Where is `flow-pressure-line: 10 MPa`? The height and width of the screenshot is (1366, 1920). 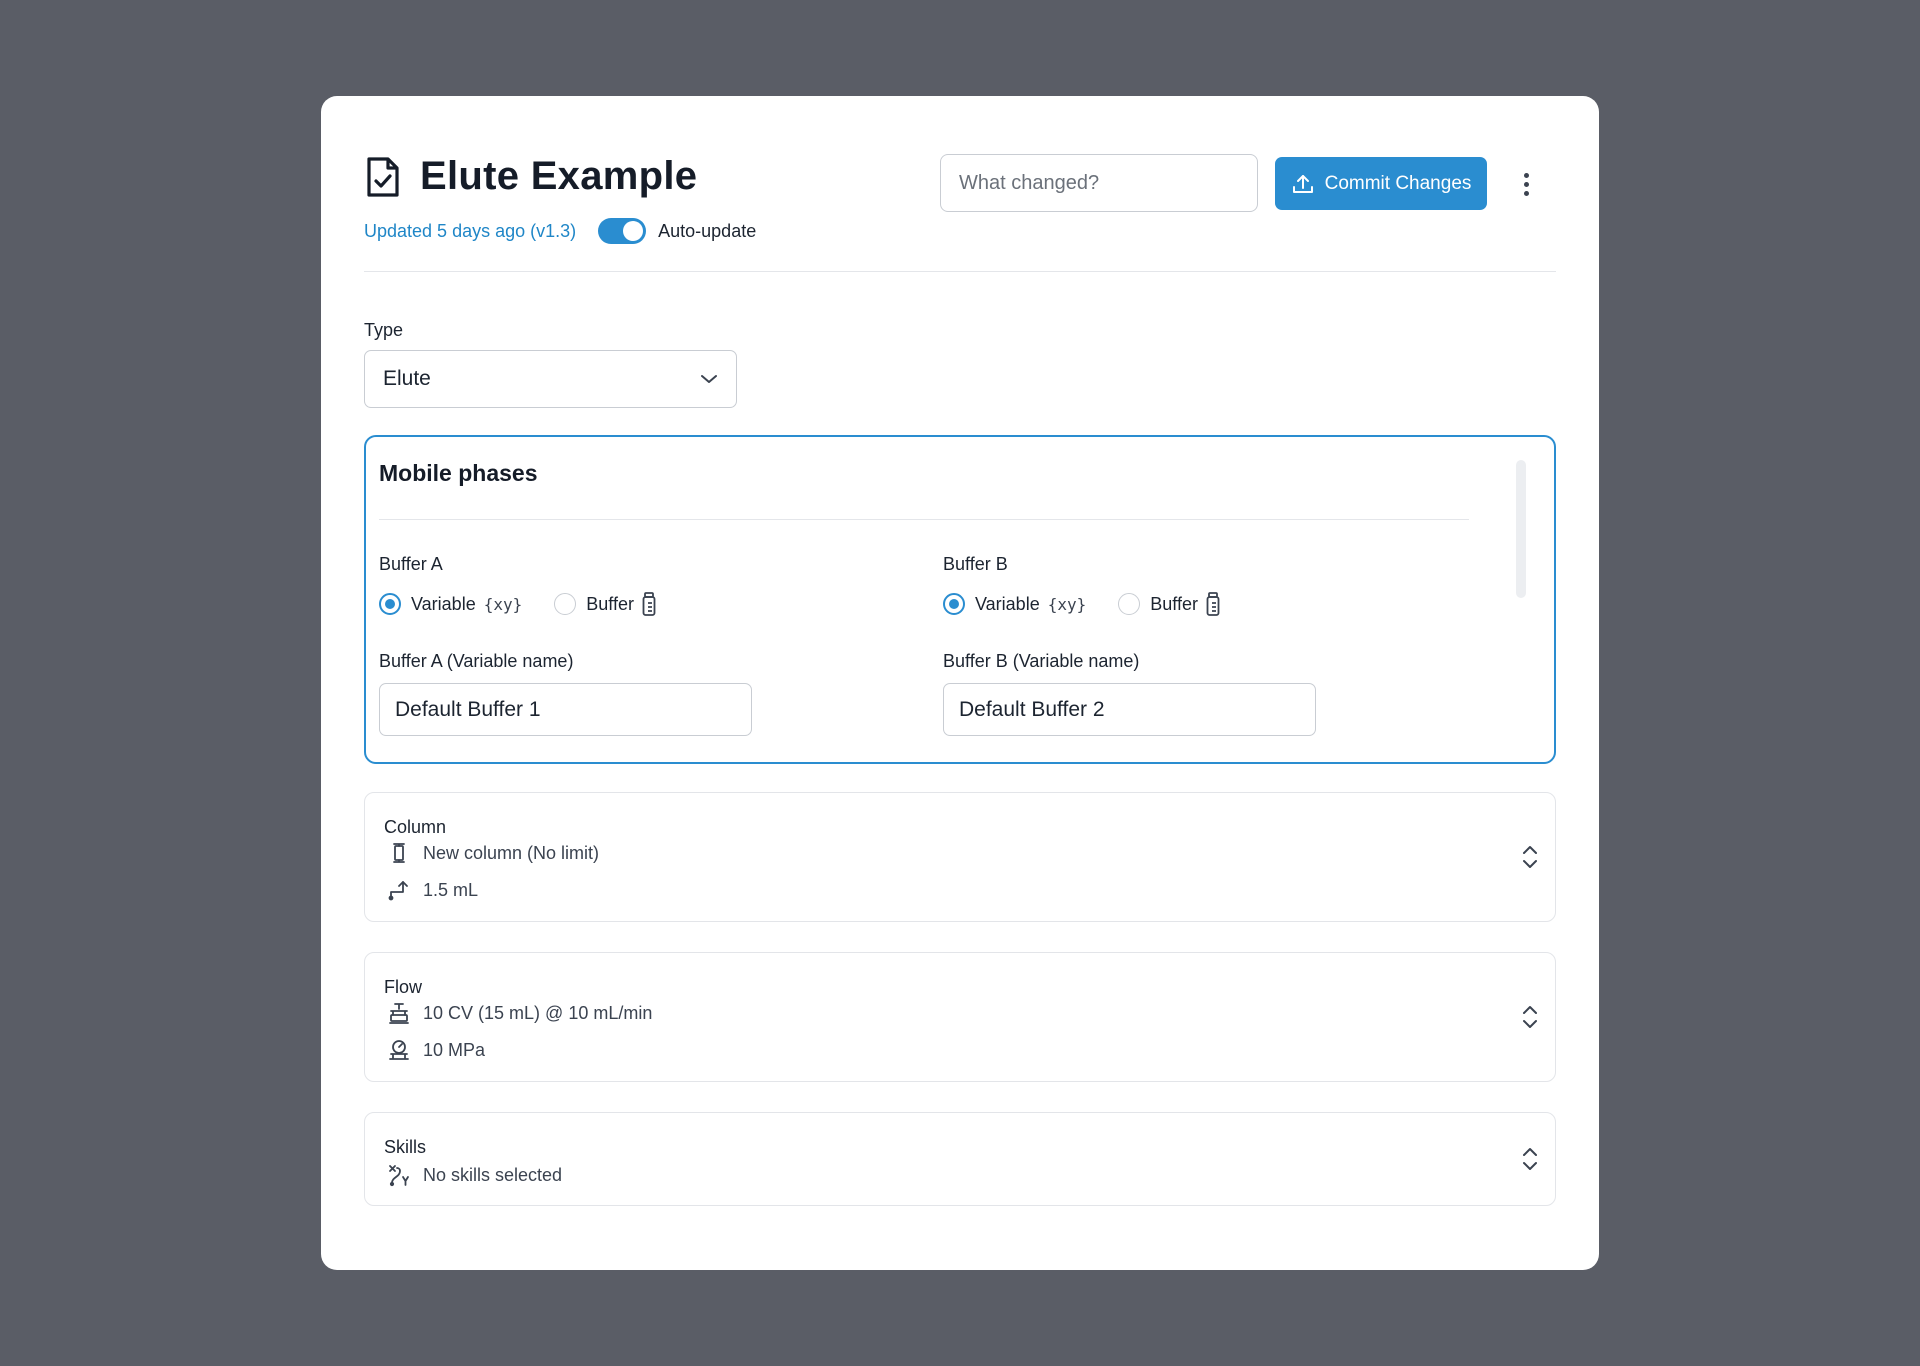
flow-pressure-line: 10 MPa is located at coordinates (436, 1050).